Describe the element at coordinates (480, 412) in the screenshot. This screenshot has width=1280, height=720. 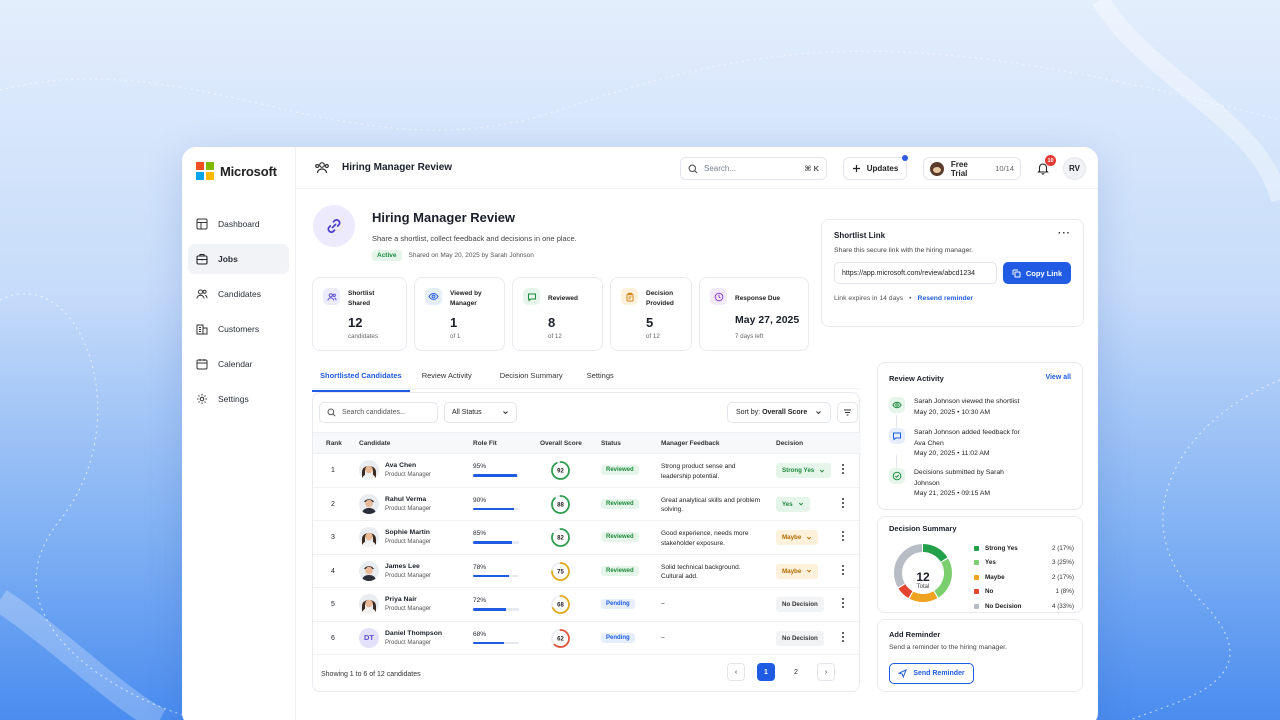
I see `status-filter-select: All Status` at that location.